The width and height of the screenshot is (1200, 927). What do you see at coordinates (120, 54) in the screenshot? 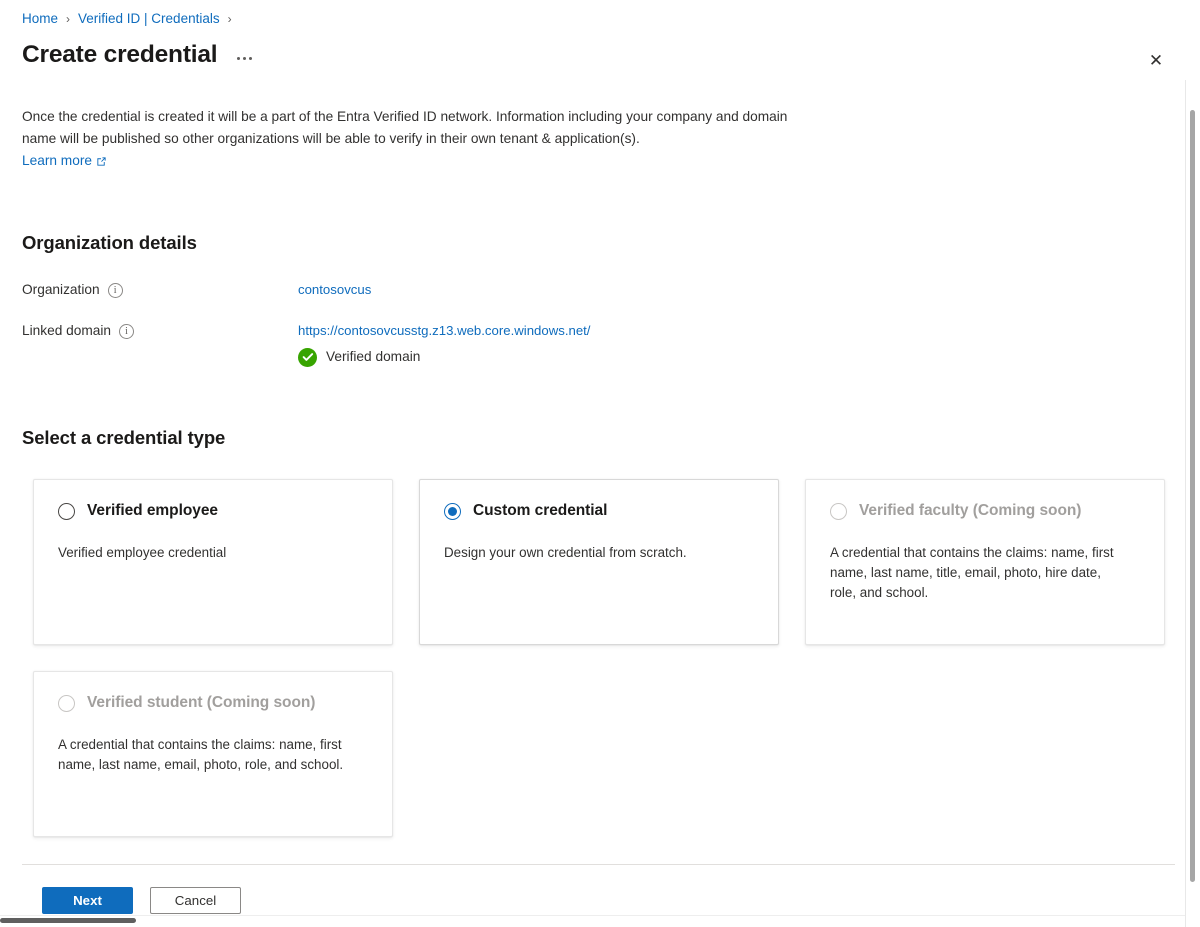
I see `page-title: Create credential` at bounding box center [120, 54].